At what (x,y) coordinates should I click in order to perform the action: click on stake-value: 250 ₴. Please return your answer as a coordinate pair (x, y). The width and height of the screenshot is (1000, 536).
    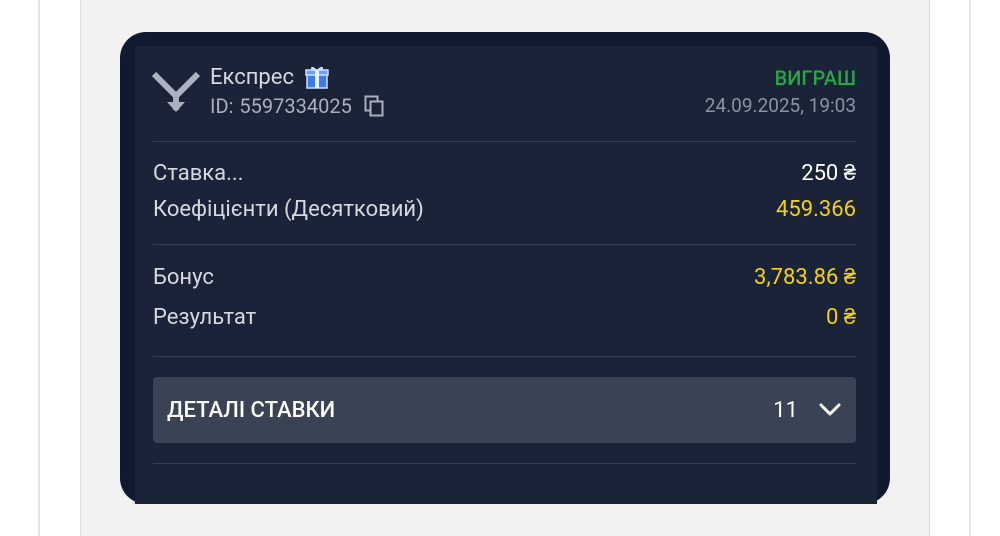
    Looking at the image, I should click on (828, 173).